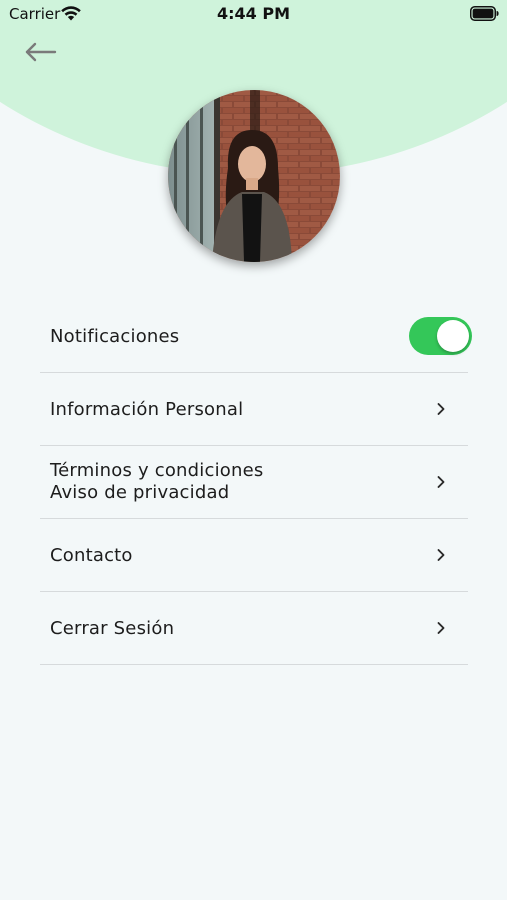 The height and width of the screenshot is (900, 507). What do you see at coordinates (147, 409) in the screenshot?
I see `personal-info-label: Información Personal` at bounding box center [147, 409].